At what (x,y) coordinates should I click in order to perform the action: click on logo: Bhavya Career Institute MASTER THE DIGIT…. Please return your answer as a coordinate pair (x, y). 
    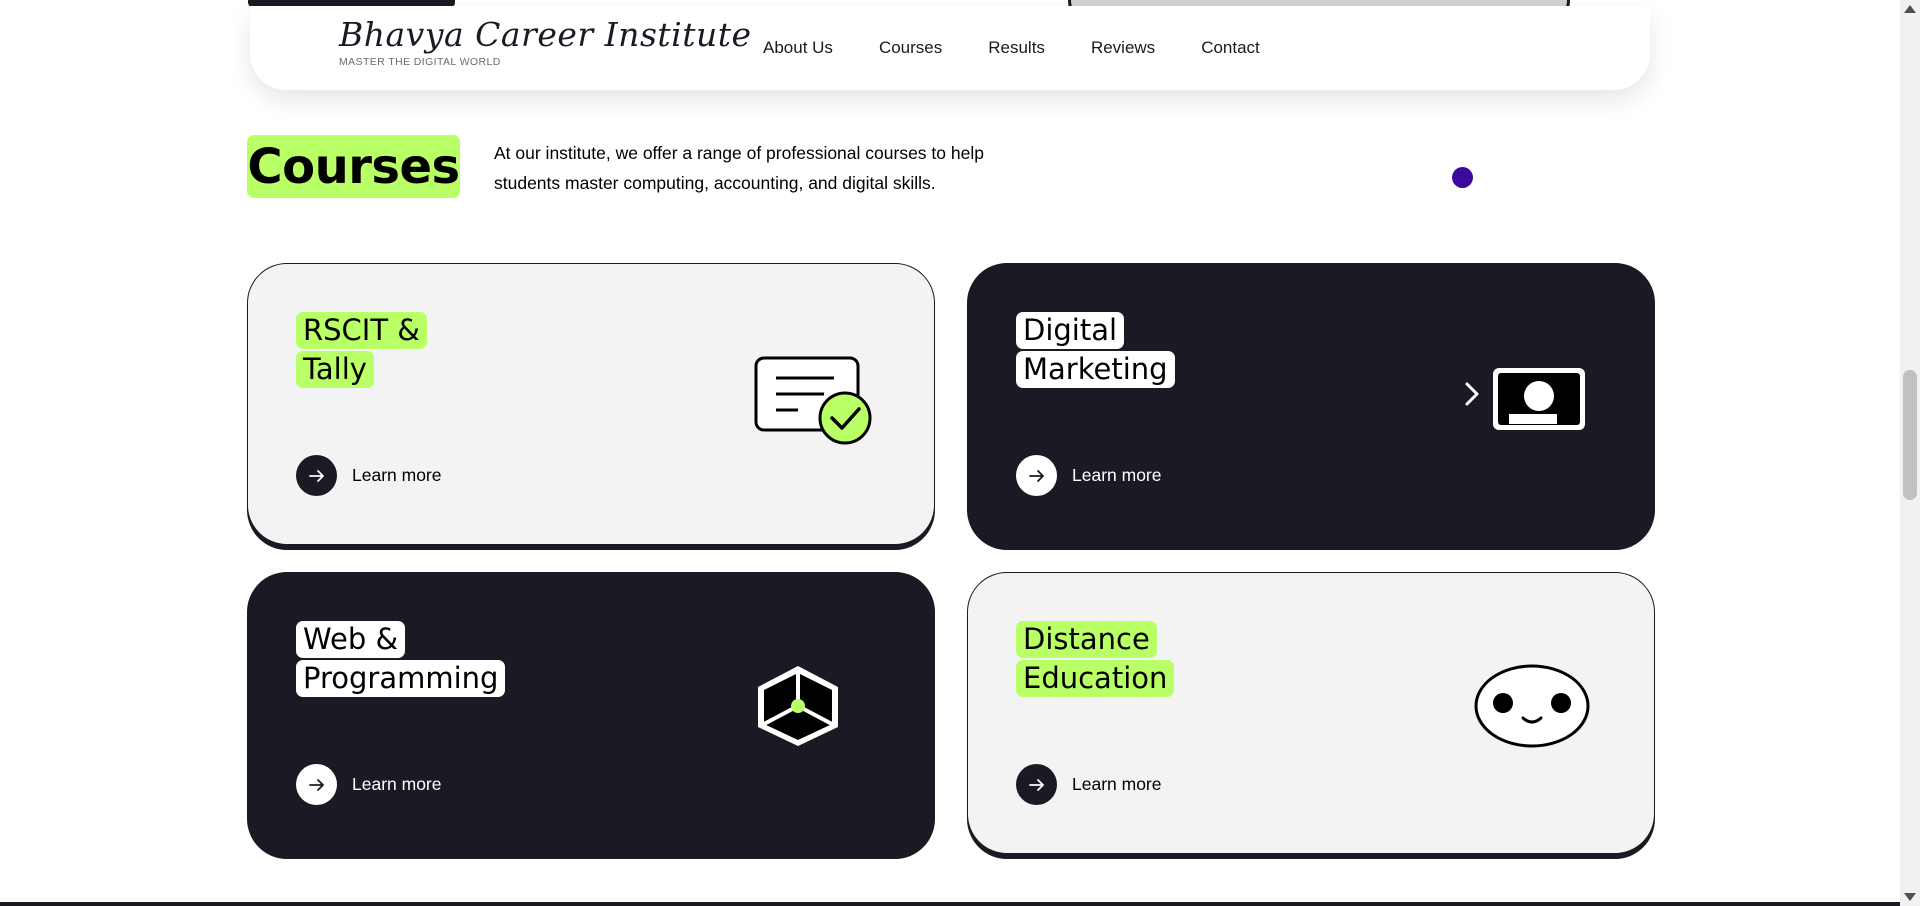
    Looking at the image, I should click on (545, 43).